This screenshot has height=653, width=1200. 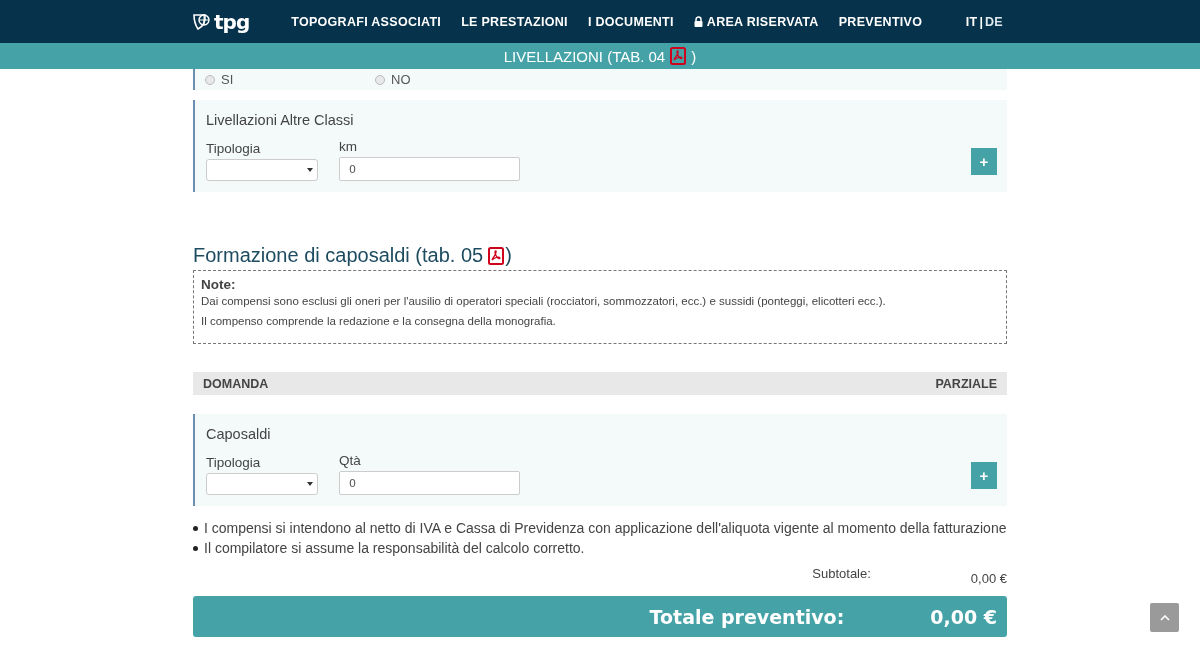 I want to click on language-link: IT, so click(x=971, y=21).